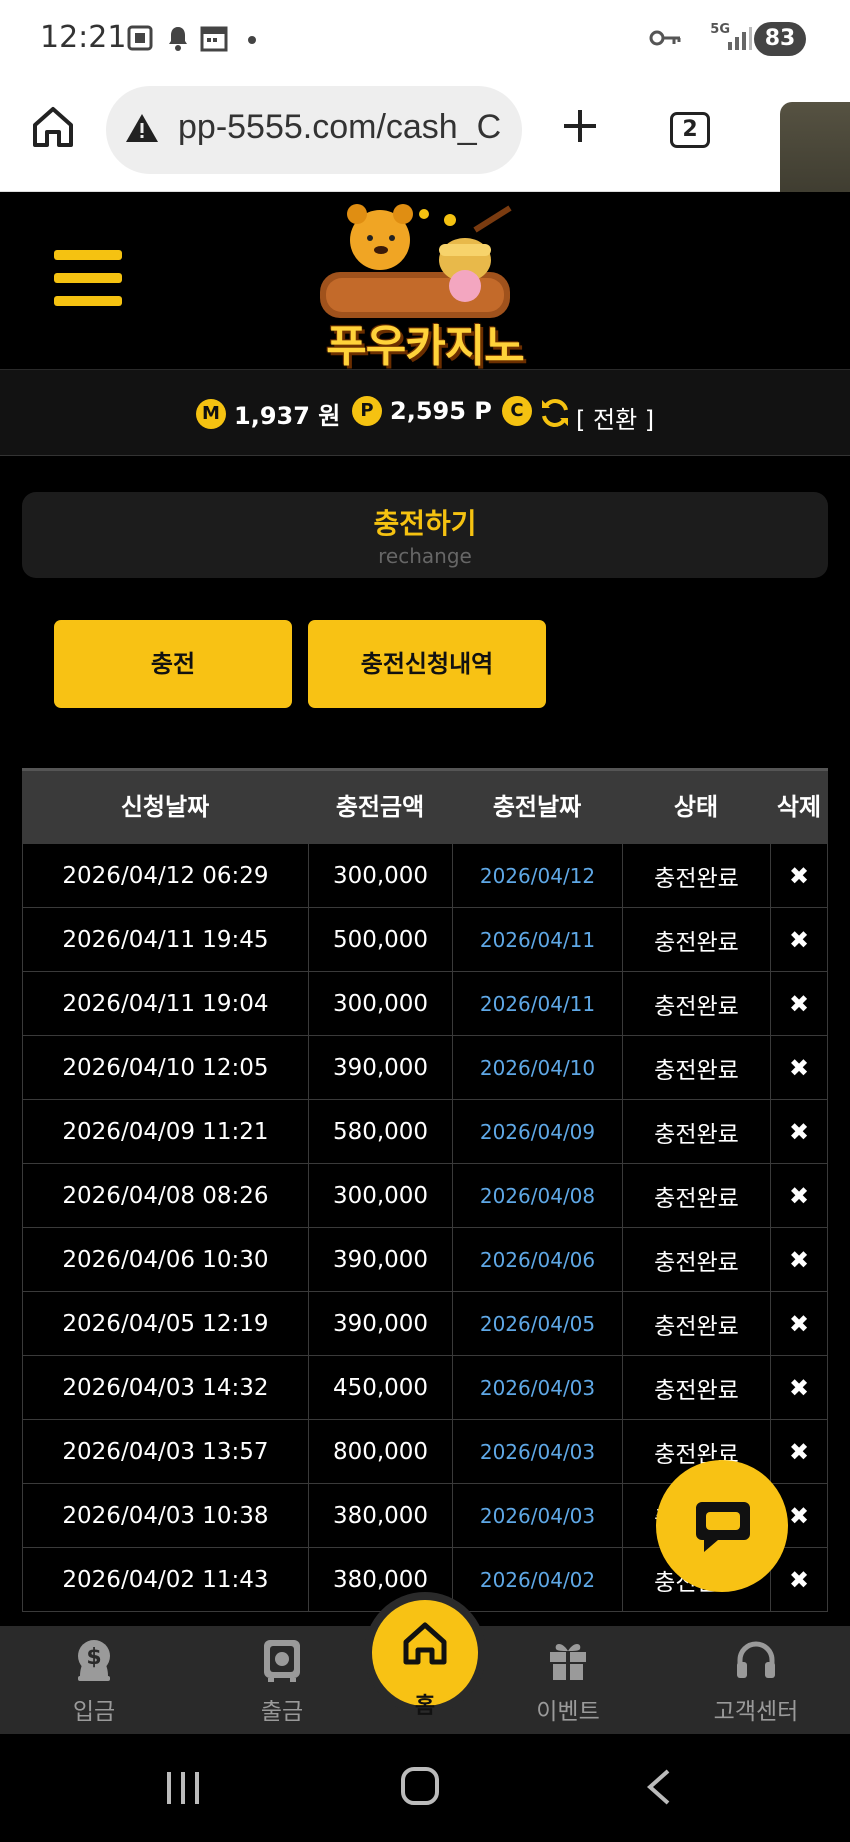 This screenshot has height=1842, width=850. Describe the element at coordinates (441, 411) in the screenshot. I see `point-balance-value: 2,595 P` at that location.